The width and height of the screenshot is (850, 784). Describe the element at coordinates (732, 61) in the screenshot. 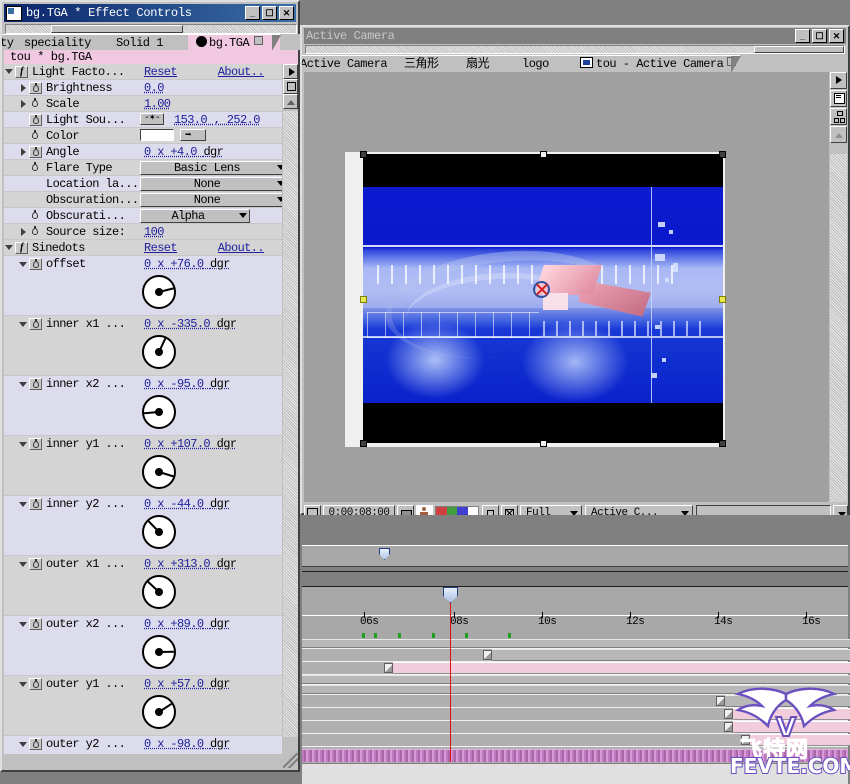

I see `viewer-tab-close-box` at that location.